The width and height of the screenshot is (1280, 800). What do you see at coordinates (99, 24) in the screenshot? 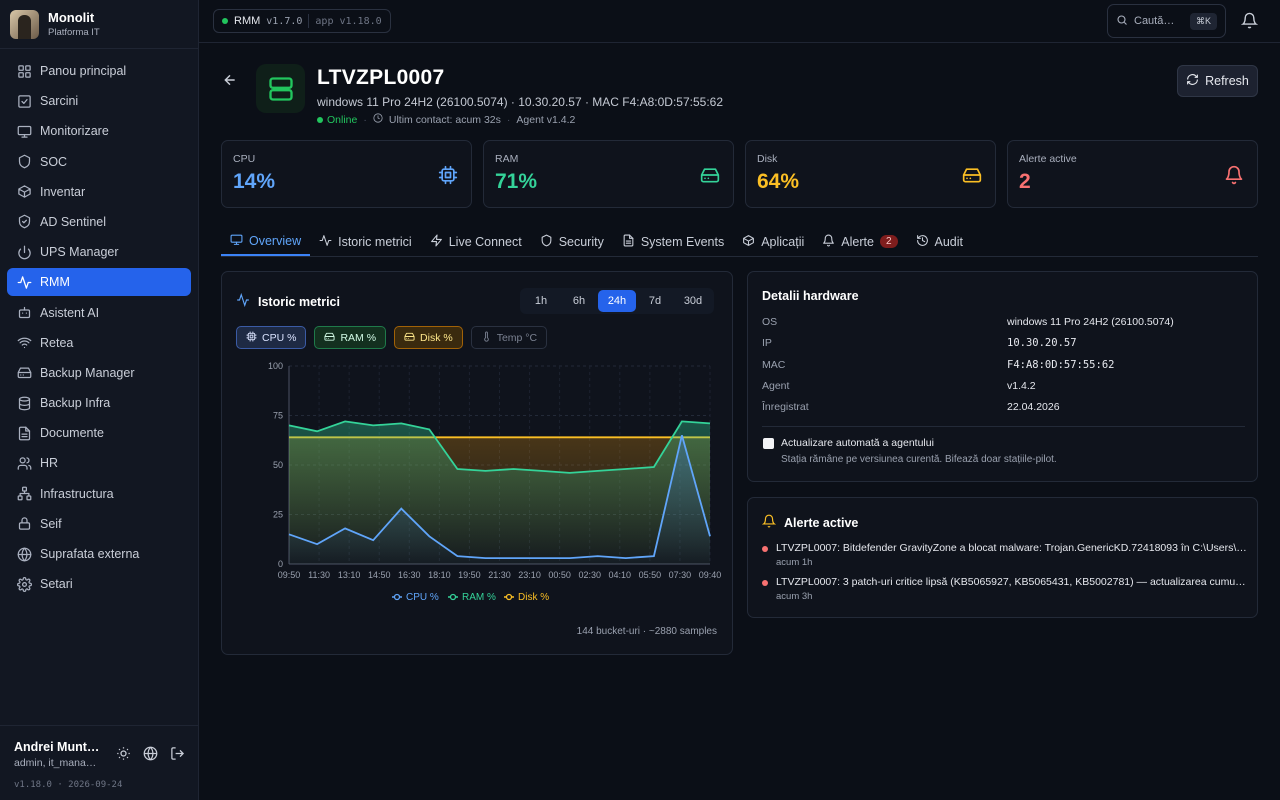
I see `brand: Monolit Platforma IT` at bounding box center [99, 24].